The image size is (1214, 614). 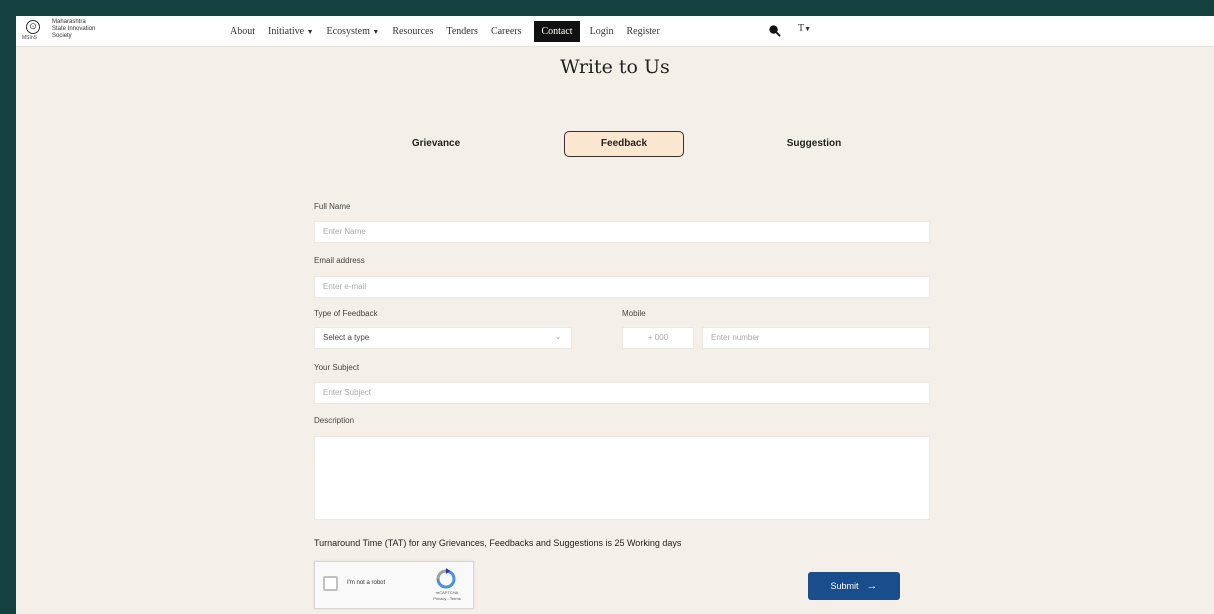 What do you see at coordinates (443, 338) in the screenshot?
I see `feedback-type-select: Select a type ⌄` at bounding box center [443, 338].